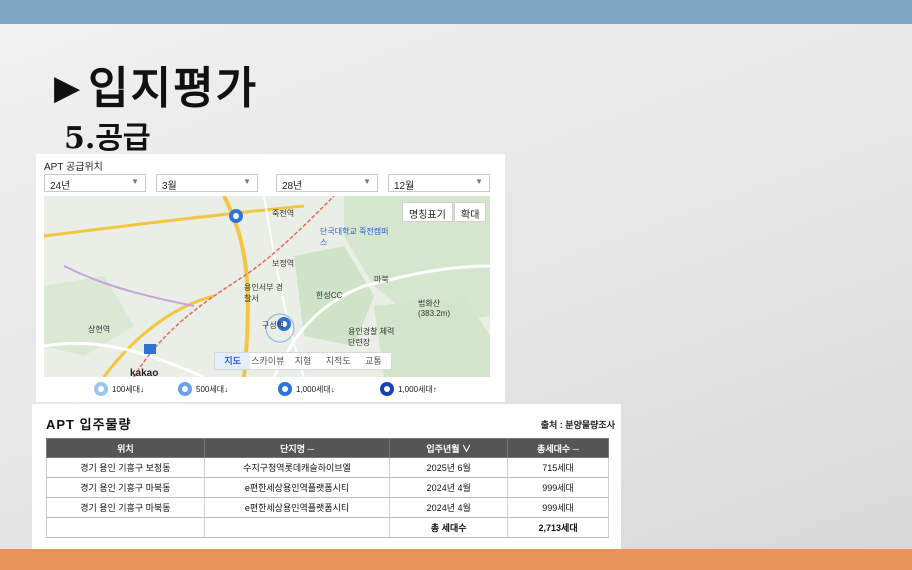 The height and width of the screenshot is (570, 912). I want to click on cell-units: 715세대, so click(558, 467).